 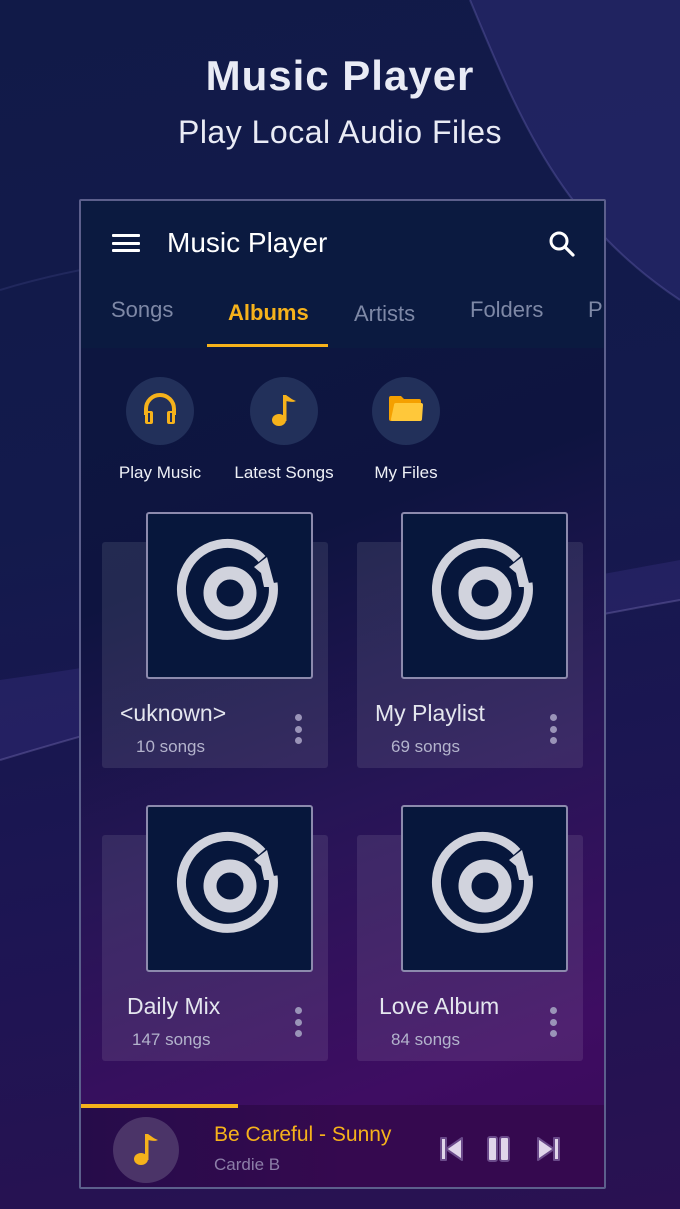 I want to click on hamburger-menu-icon, so click(x=126, y=243).